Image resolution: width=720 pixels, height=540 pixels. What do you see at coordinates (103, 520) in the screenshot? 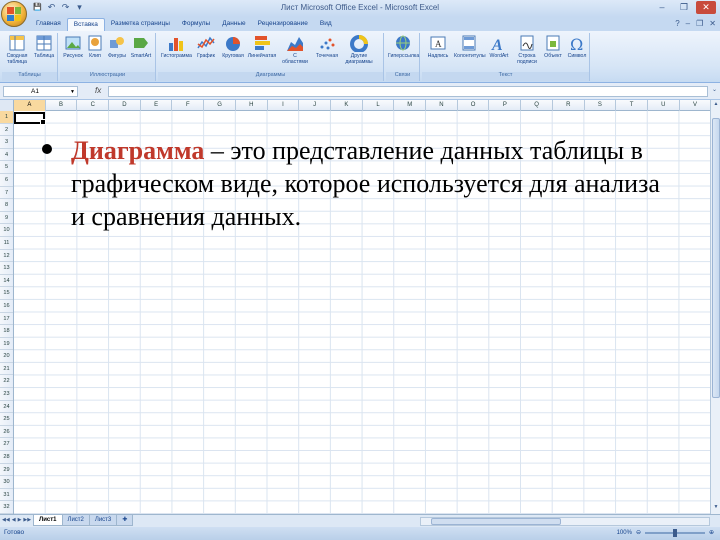
I see `sheet-tab-3: Лист3` at bounding box center [103, 520].